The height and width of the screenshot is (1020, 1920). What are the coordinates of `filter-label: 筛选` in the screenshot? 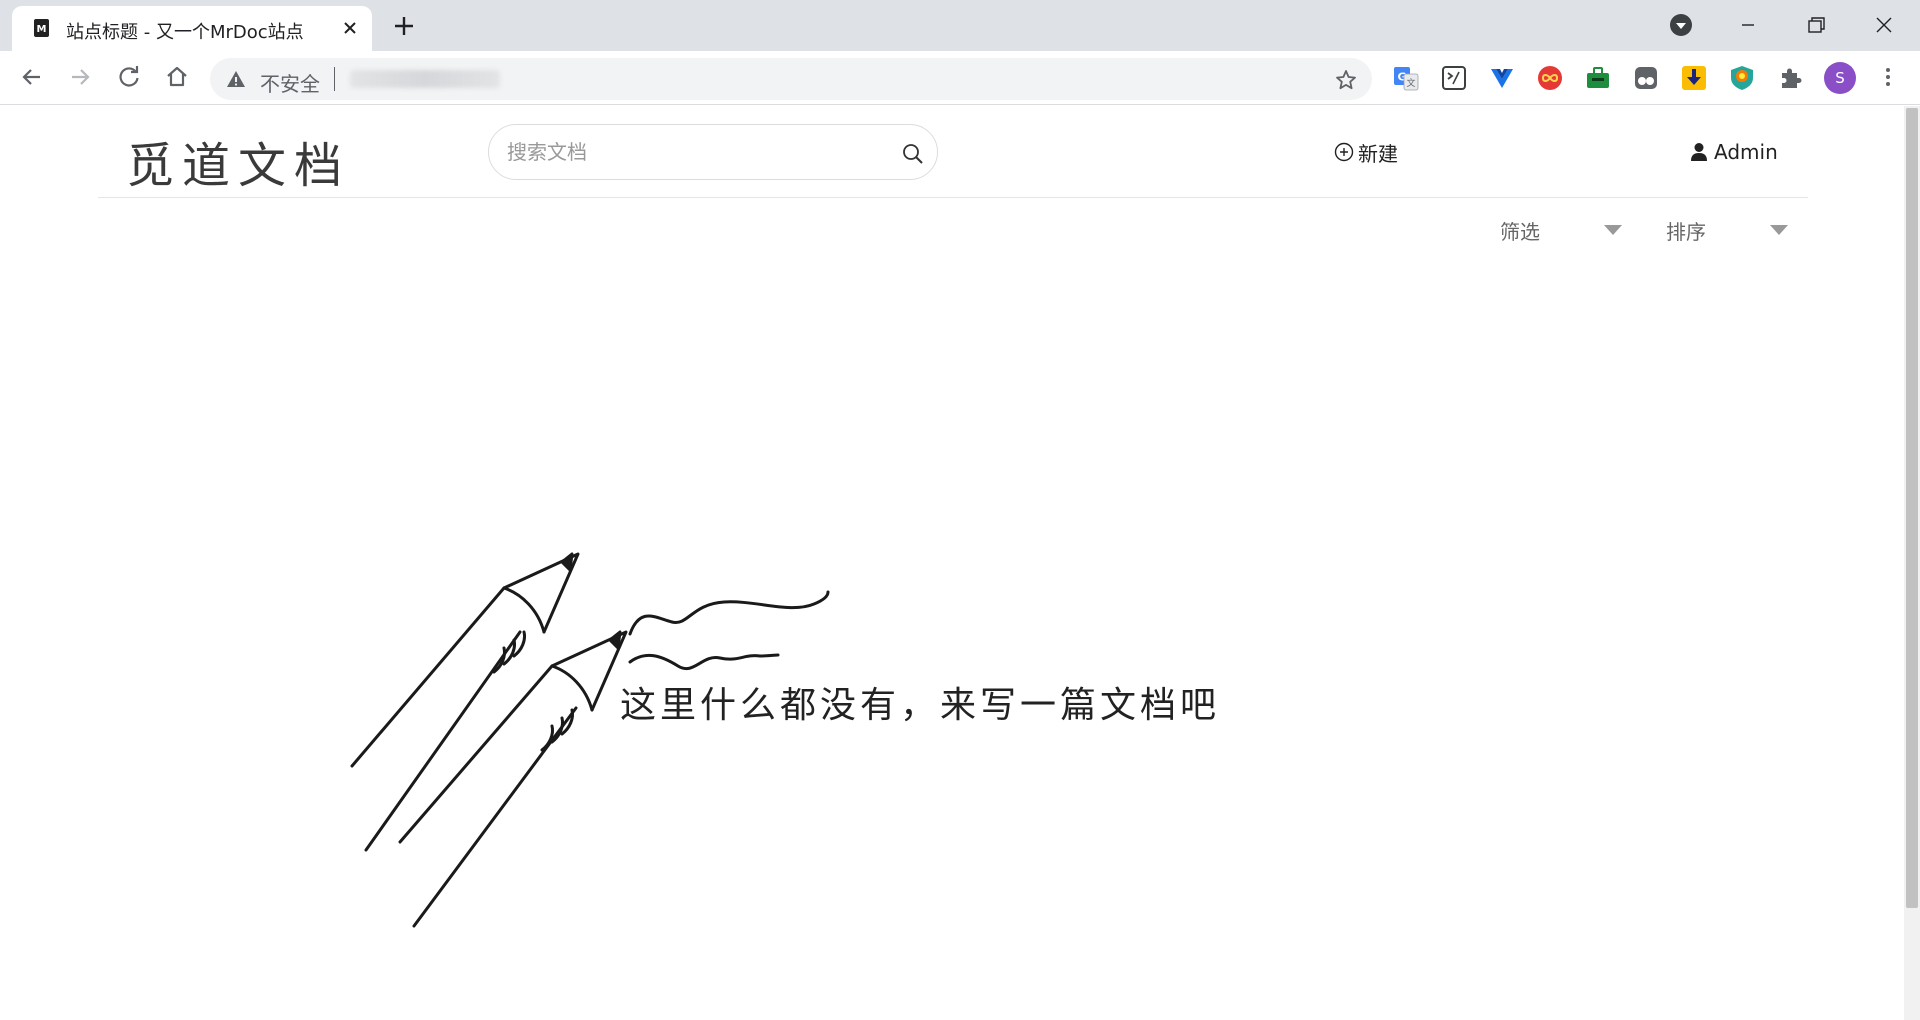 It's located at (1520, 232).